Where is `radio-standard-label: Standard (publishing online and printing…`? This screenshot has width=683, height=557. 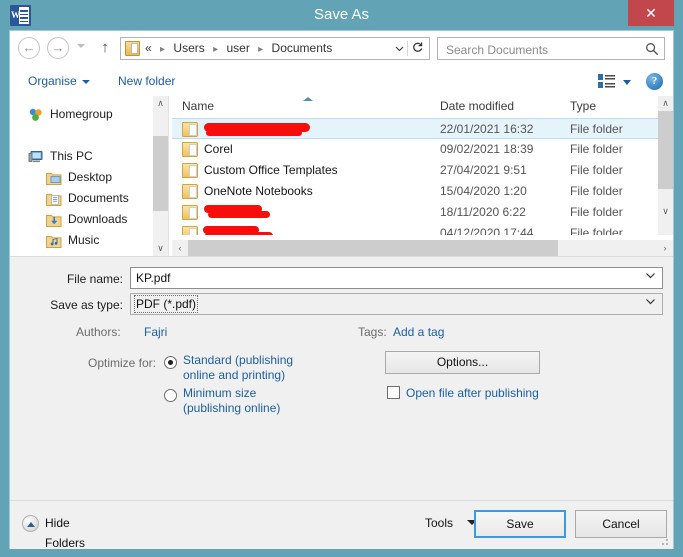 radio-standard-label: Standard (publishing online and printing… is located at coordinates (268, 368).